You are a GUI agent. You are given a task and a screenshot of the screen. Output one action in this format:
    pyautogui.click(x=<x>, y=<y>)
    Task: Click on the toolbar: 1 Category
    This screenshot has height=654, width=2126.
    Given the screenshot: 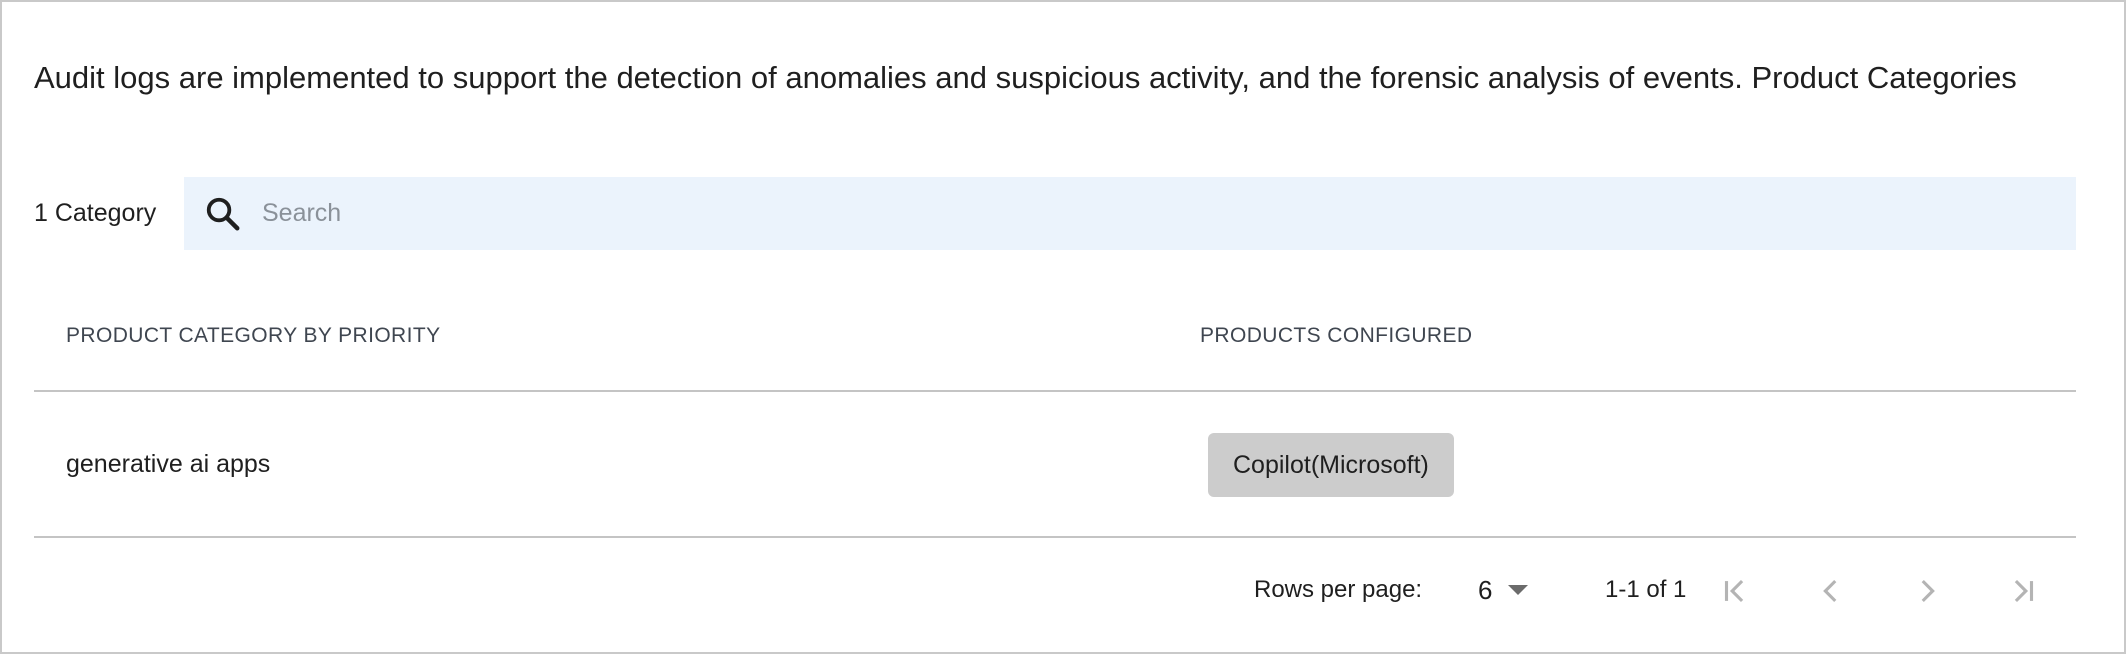 What is the action you would take?
    pyautogui.click(x=1055, y=213)
    